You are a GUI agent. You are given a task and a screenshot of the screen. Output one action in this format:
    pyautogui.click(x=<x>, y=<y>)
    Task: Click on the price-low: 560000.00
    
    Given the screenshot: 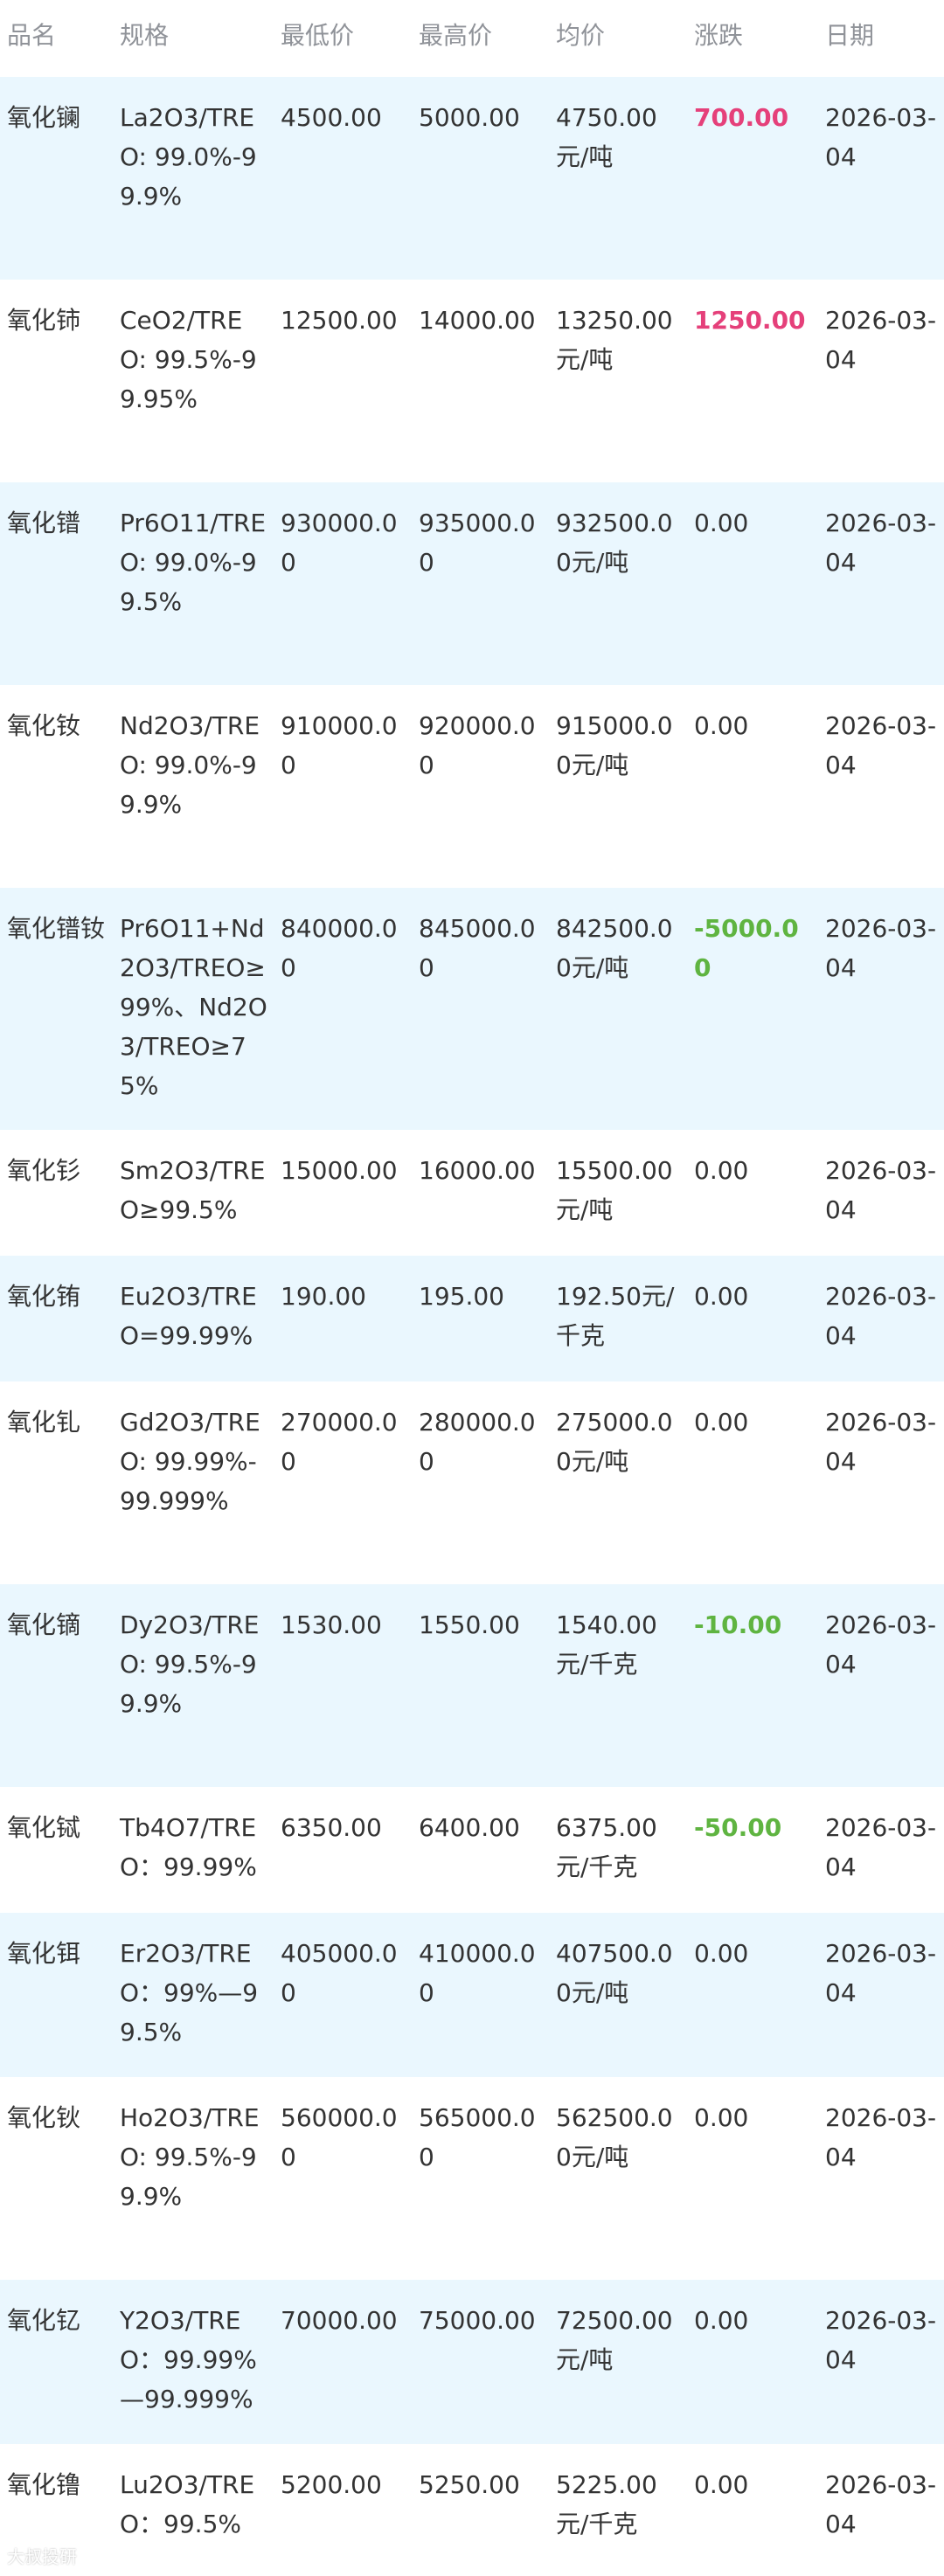 What is the action you would take?
    pyautogui.click(x=339, y=2137)
    